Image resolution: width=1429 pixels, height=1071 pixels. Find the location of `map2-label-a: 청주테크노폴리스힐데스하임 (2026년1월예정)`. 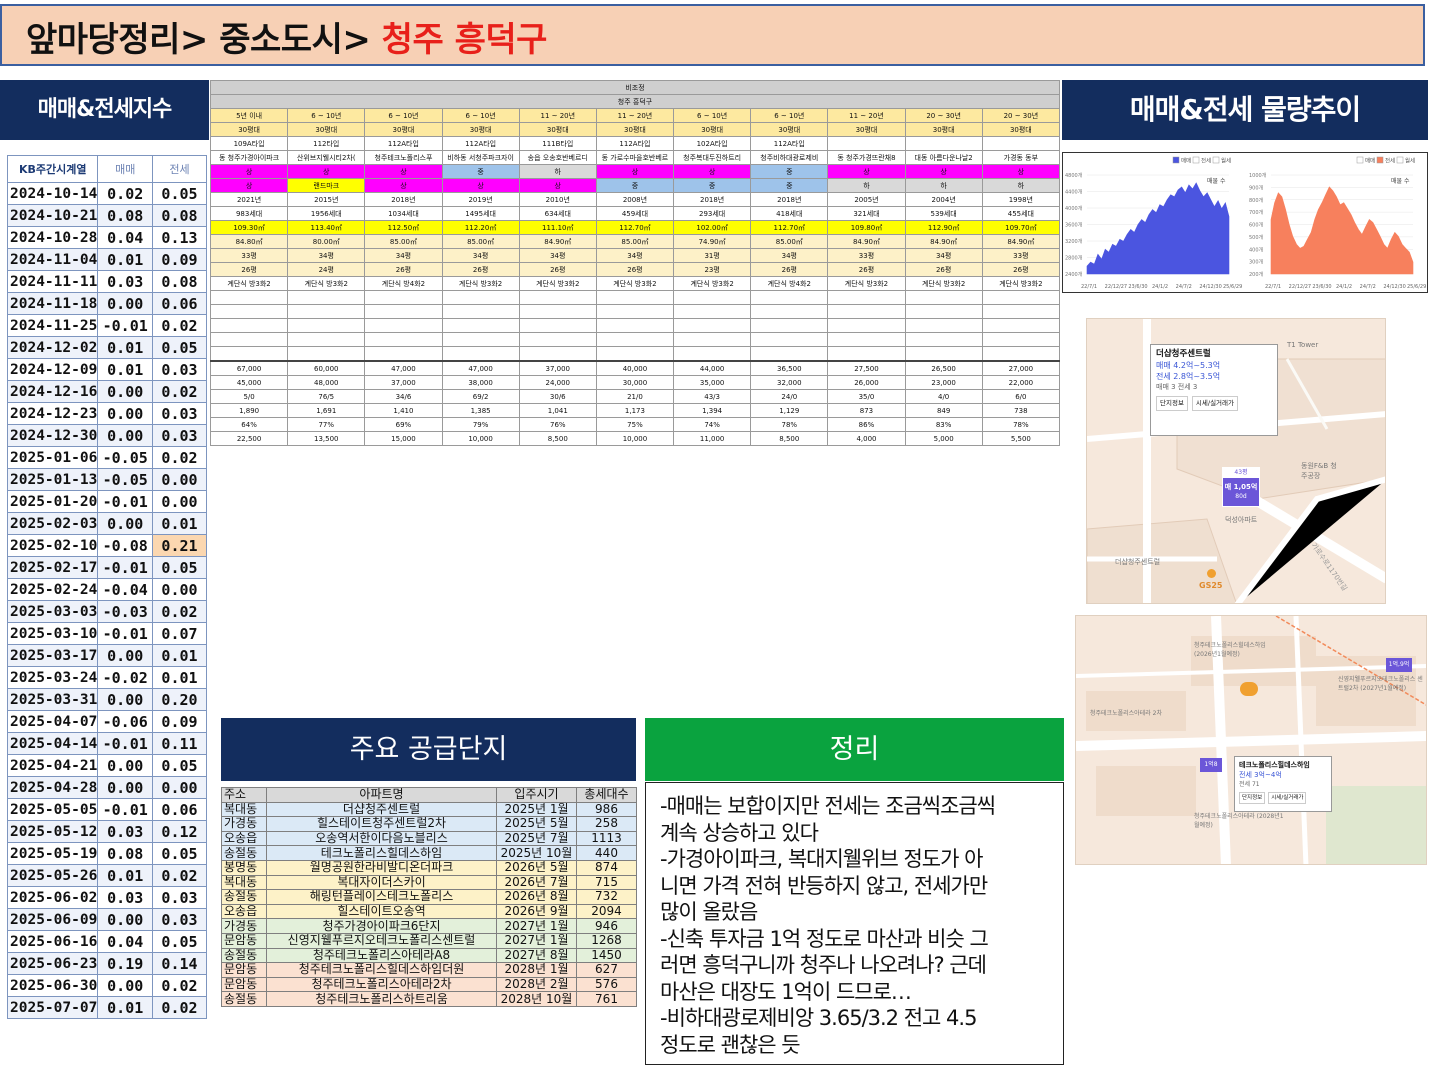

map2-label-a: 청주테크노폴리스힐데스하임 (2026년1월예정) is located at coordinates (1230, 650).